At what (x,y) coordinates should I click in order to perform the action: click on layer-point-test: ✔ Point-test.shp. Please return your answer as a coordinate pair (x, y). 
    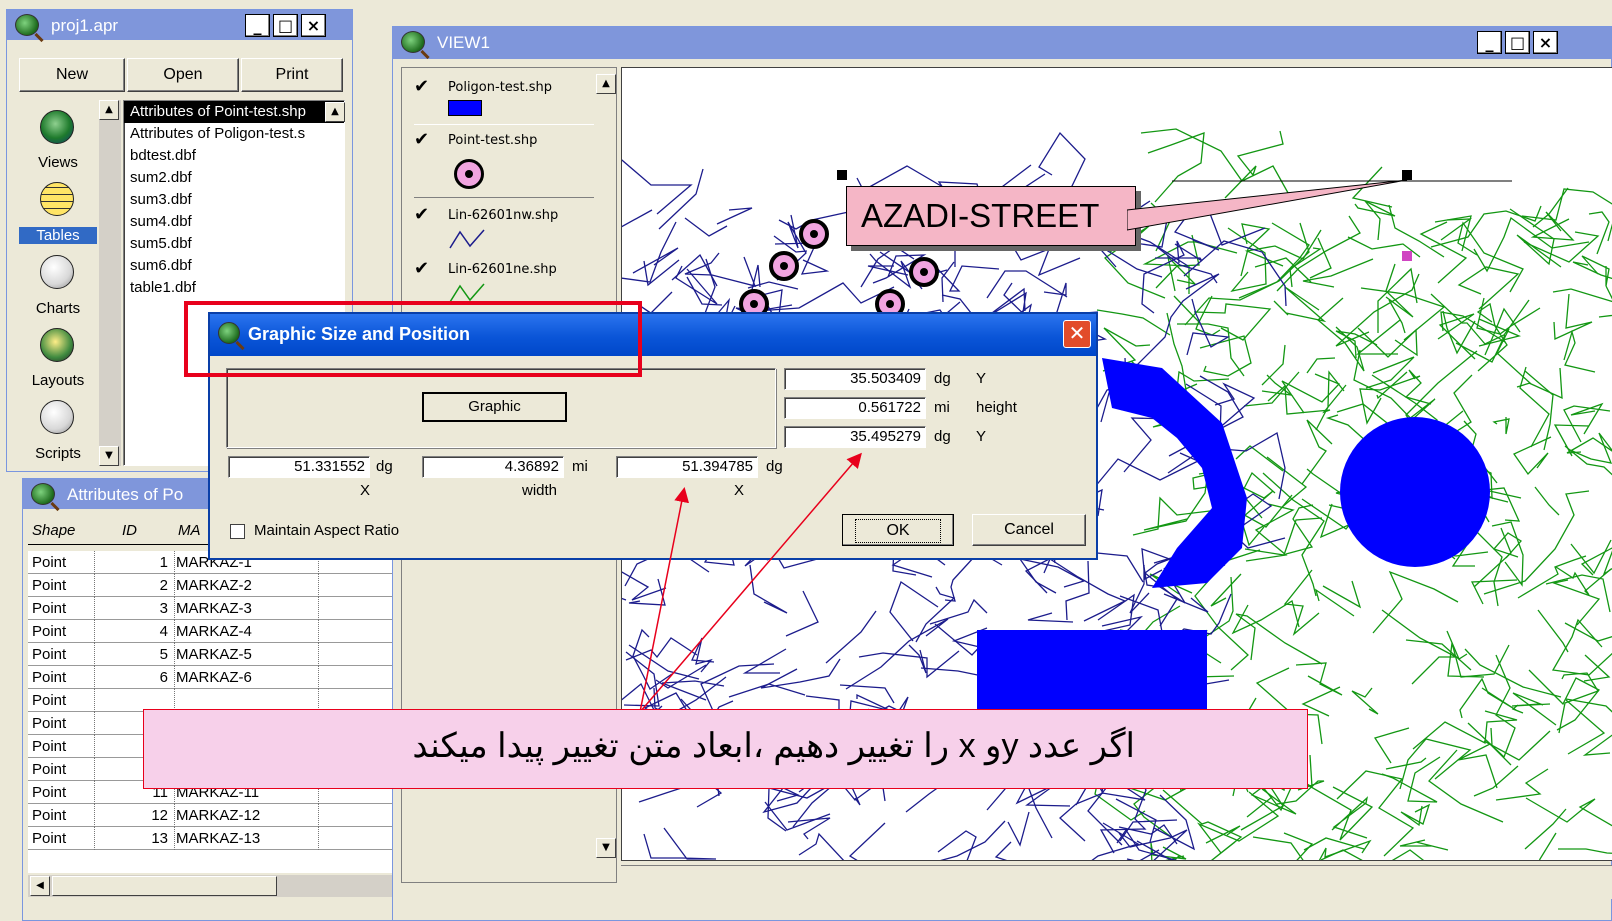
    Looking at the image, I should click on (504, 161).